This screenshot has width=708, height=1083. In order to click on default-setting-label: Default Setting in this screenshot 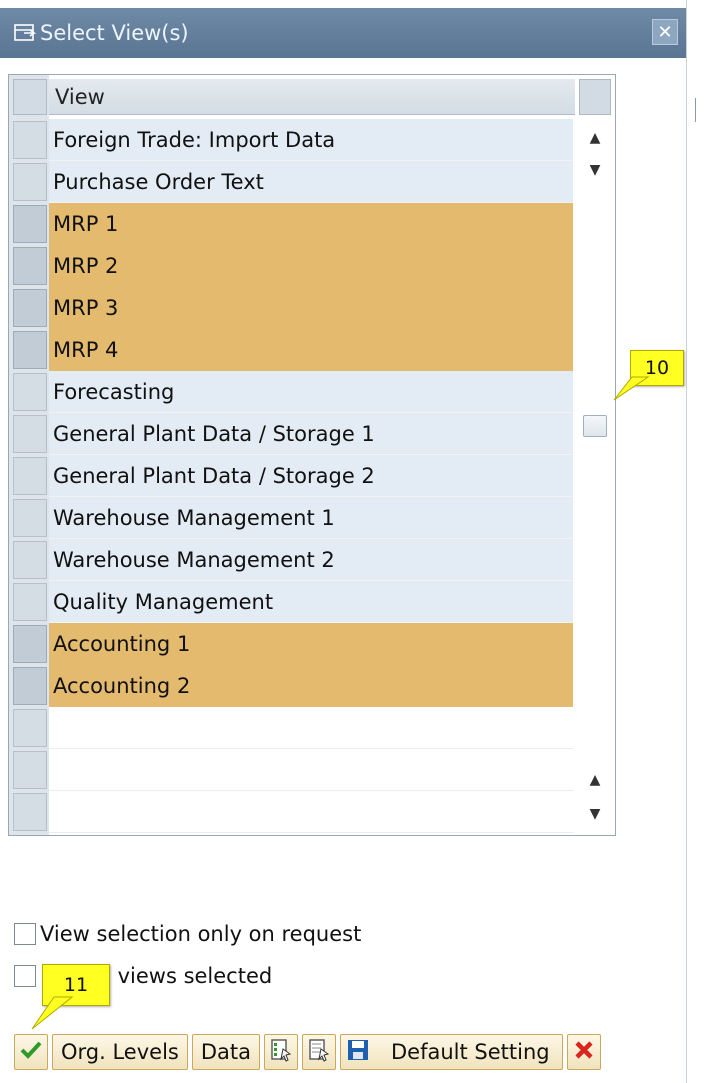, I will do `click(470, 1052)`.